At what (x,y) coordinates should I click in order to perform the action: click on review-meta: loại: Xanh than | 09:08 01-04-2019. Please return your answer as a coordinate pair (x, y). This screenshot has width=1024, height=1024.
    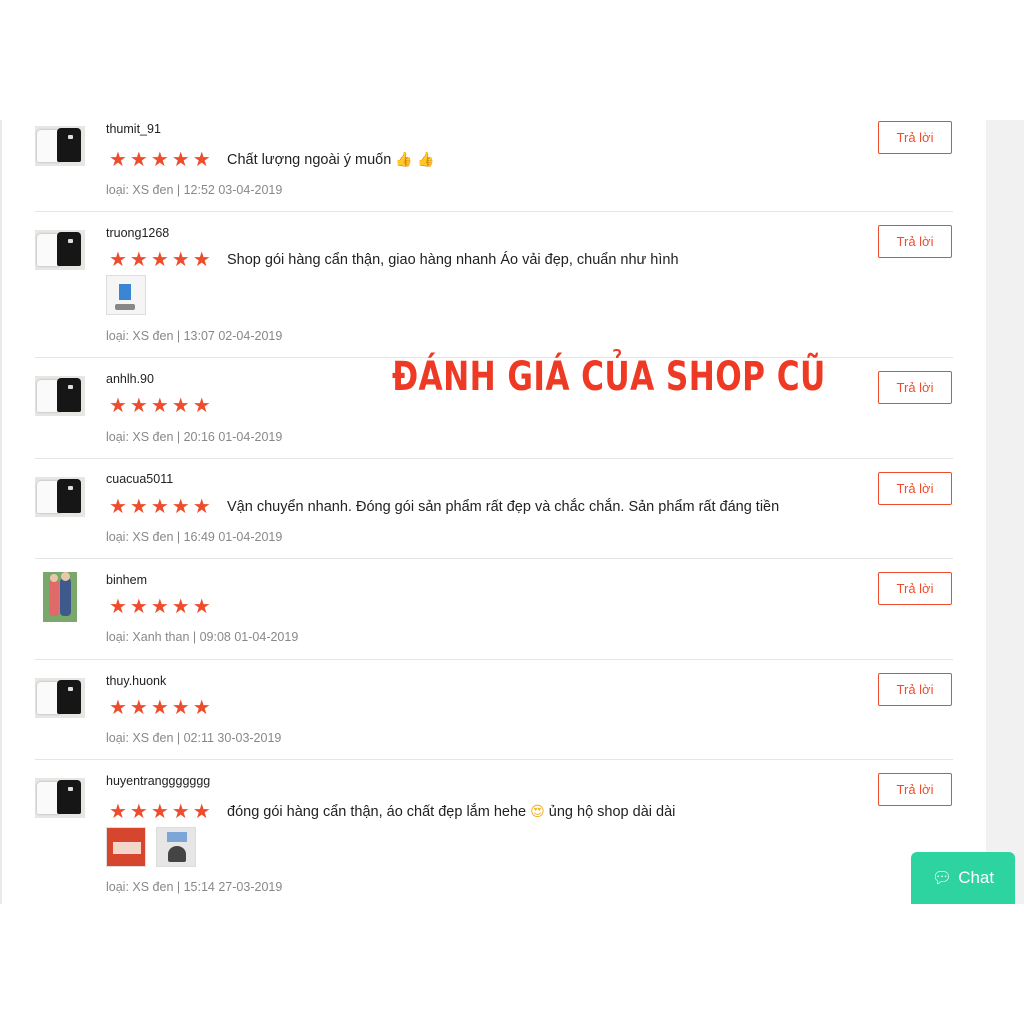
    Looking at the image, I should click on (202, 637).